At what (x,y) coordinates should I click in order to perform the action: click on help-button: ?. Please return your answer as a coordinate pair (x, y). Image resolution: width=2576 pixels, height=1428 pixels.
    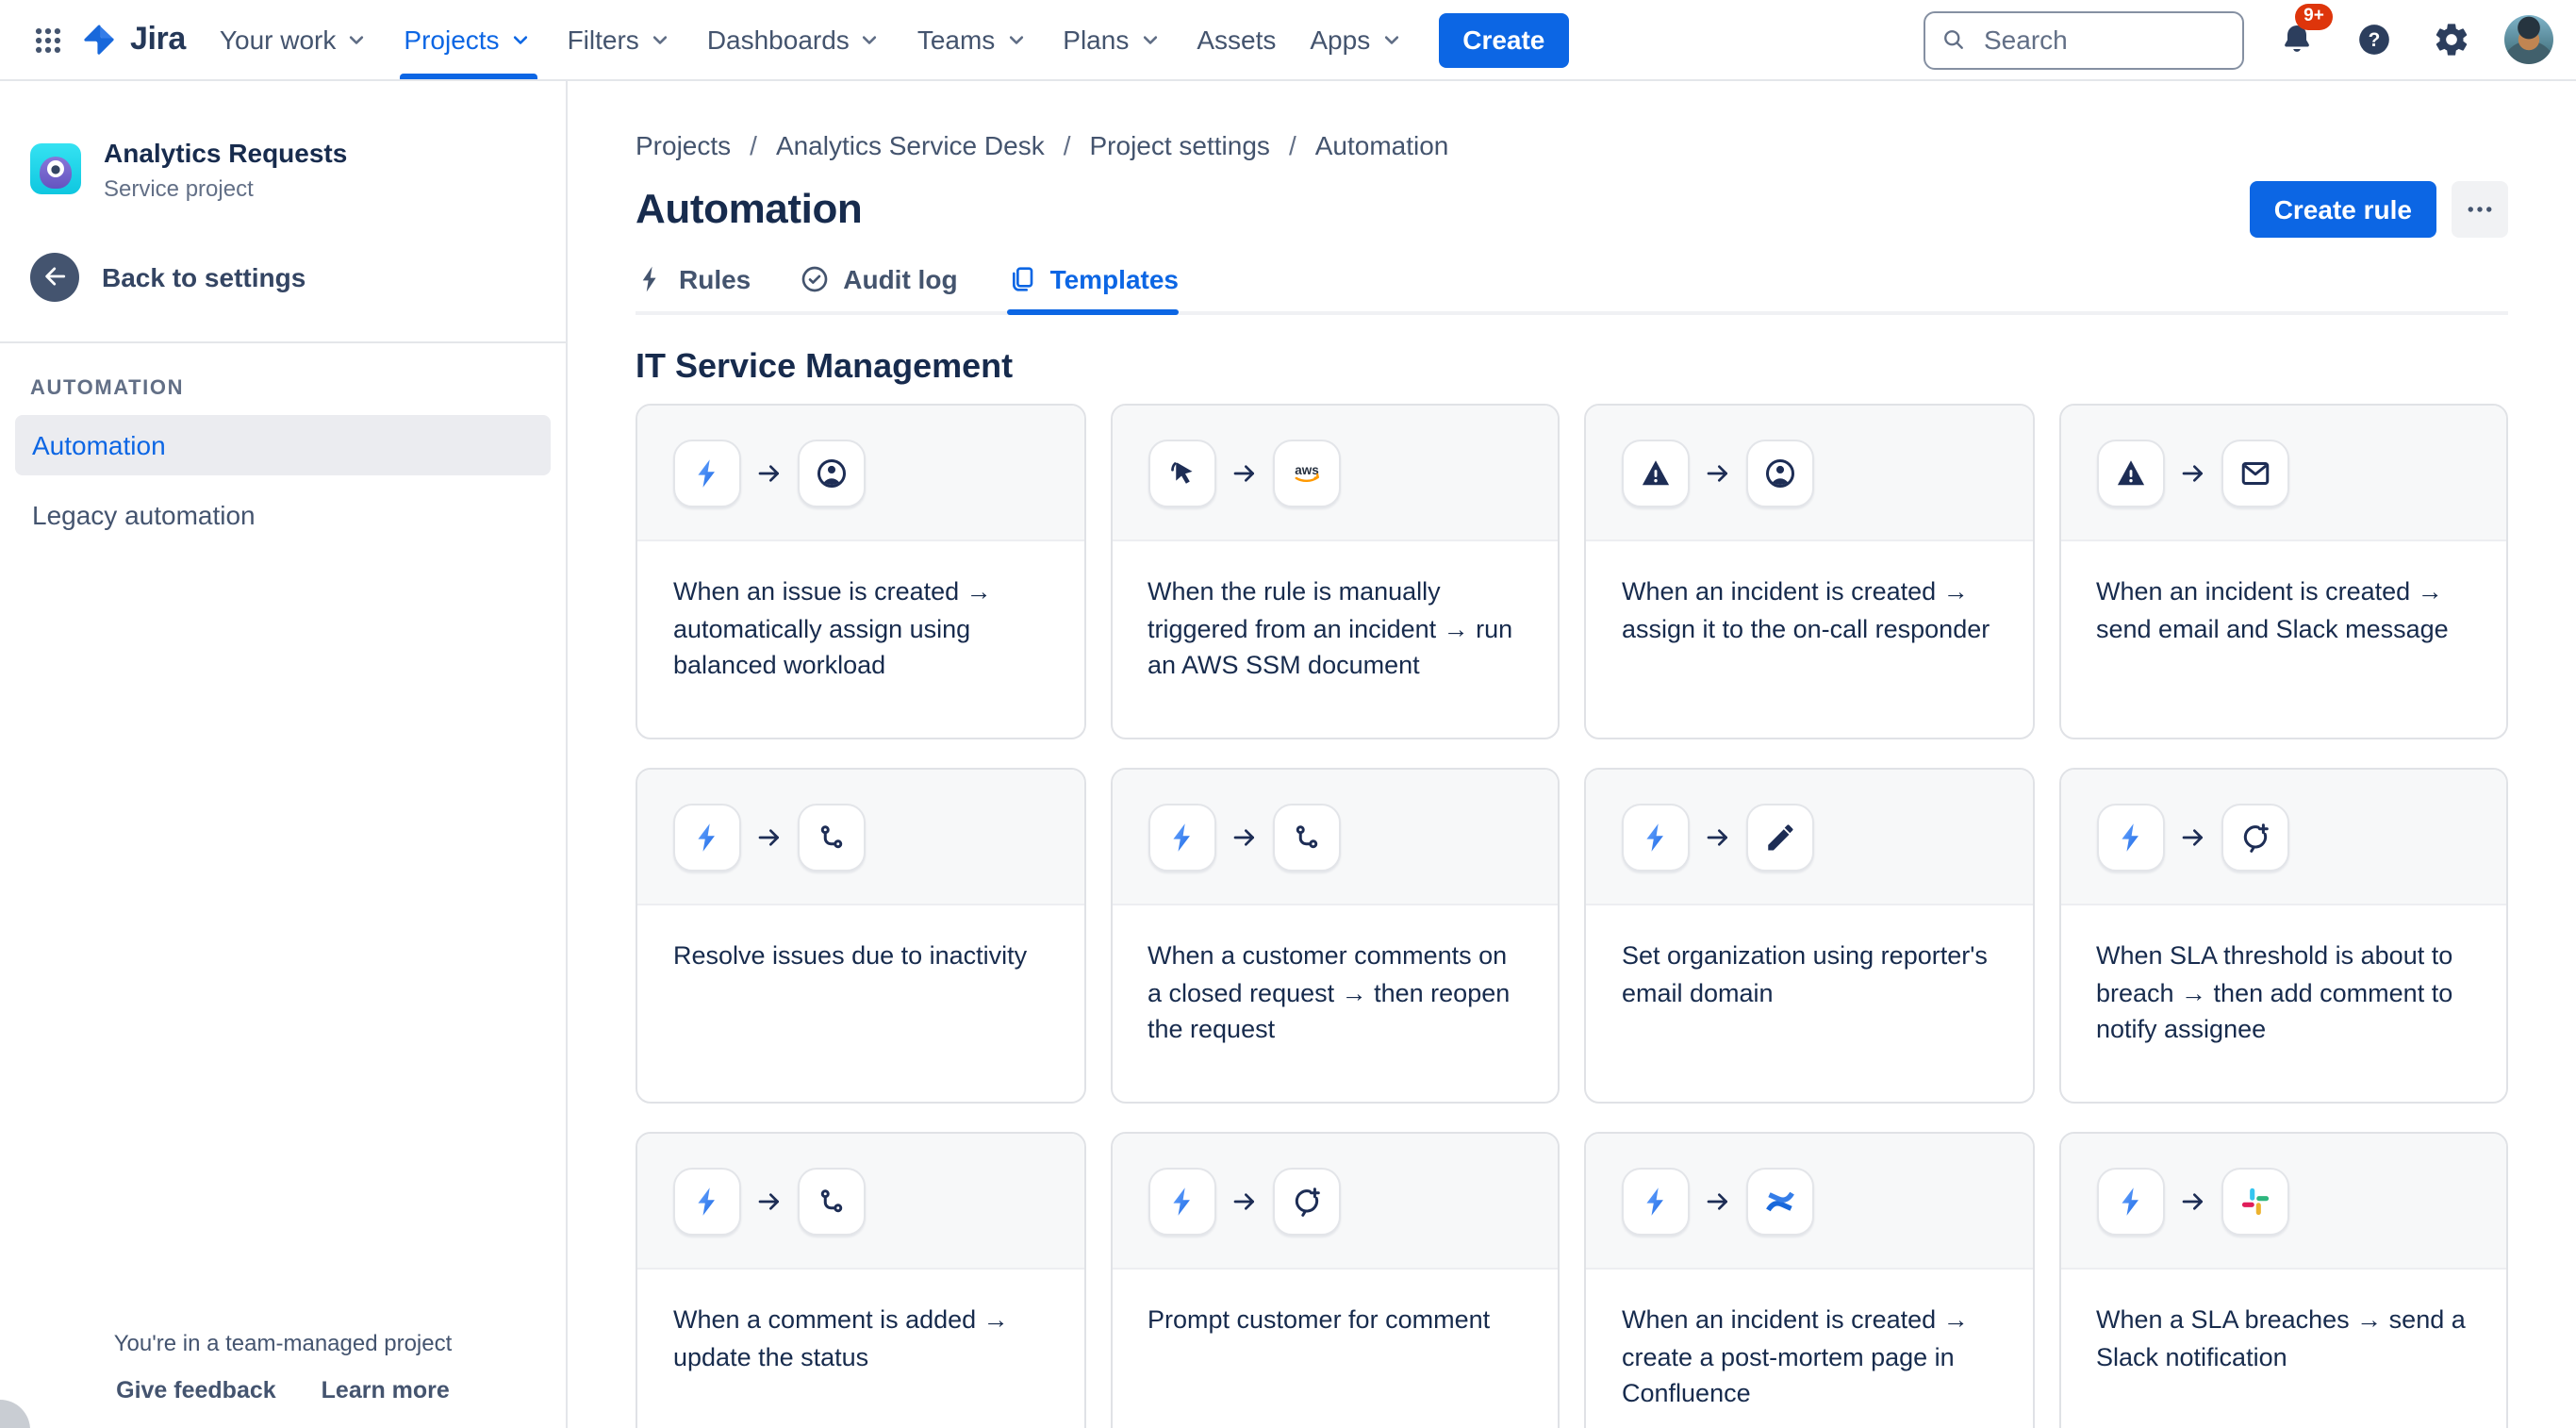
    Looking at the image, I should click on (2374, 39).